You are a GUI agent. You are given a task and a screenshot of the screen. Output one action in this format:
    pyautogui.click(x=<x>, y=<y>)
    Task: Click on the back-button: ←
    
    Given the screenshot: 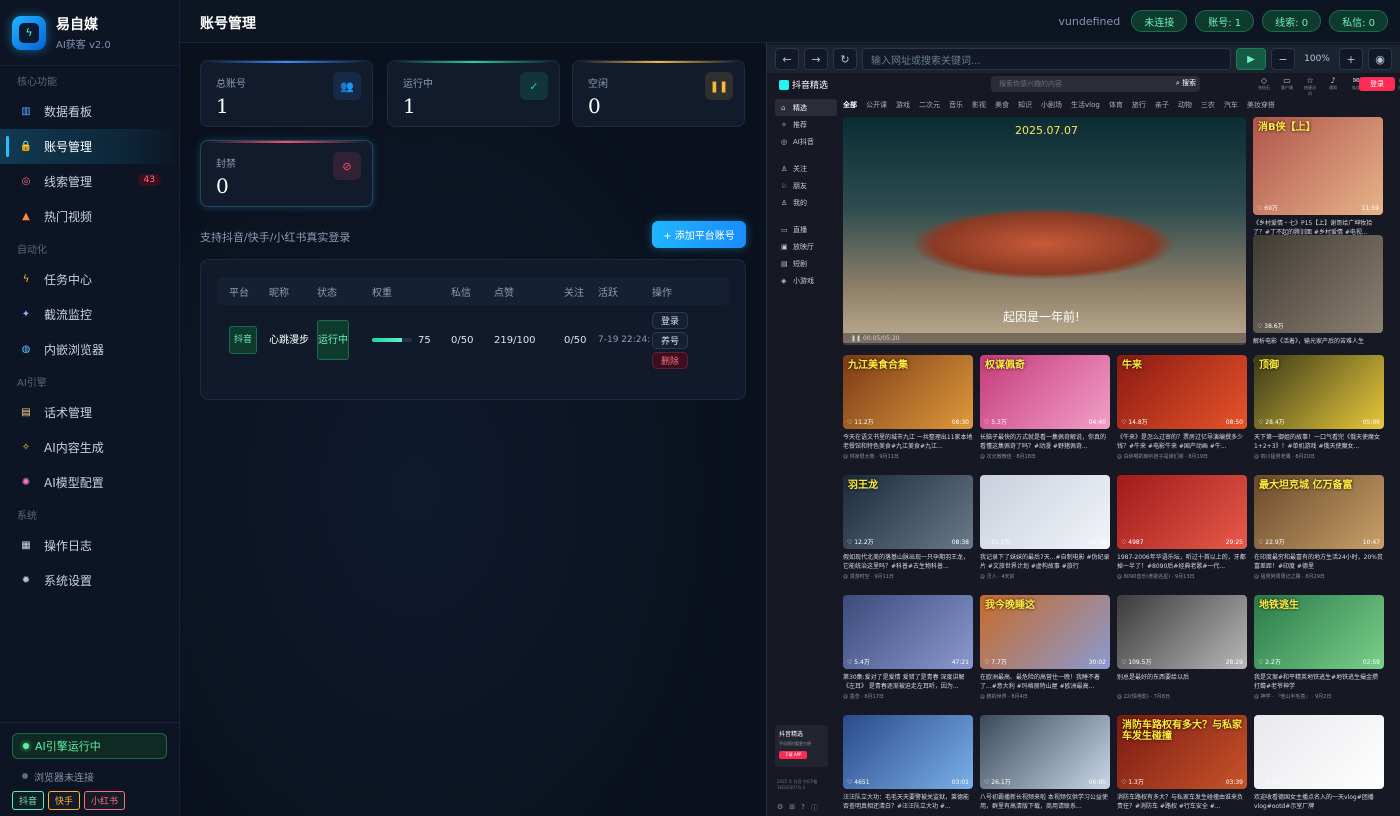 What is the action you would take?
    pyautogui.click(x=787, y=59)
    